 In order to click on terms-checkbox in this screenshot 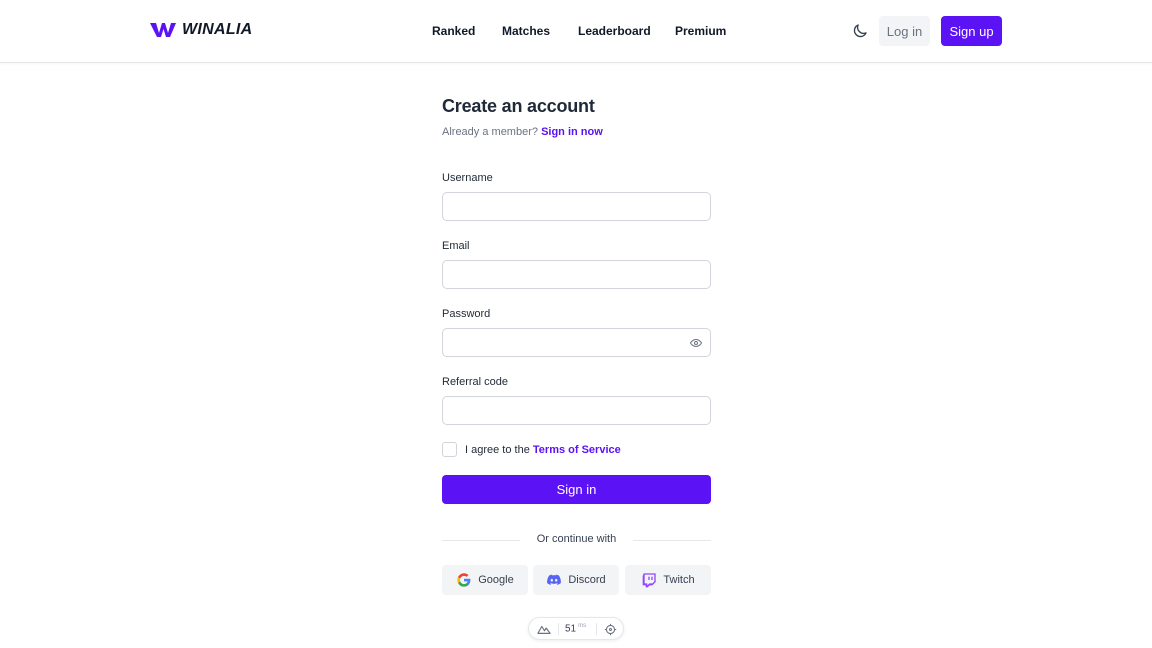, I will do `click(449, 449)`.